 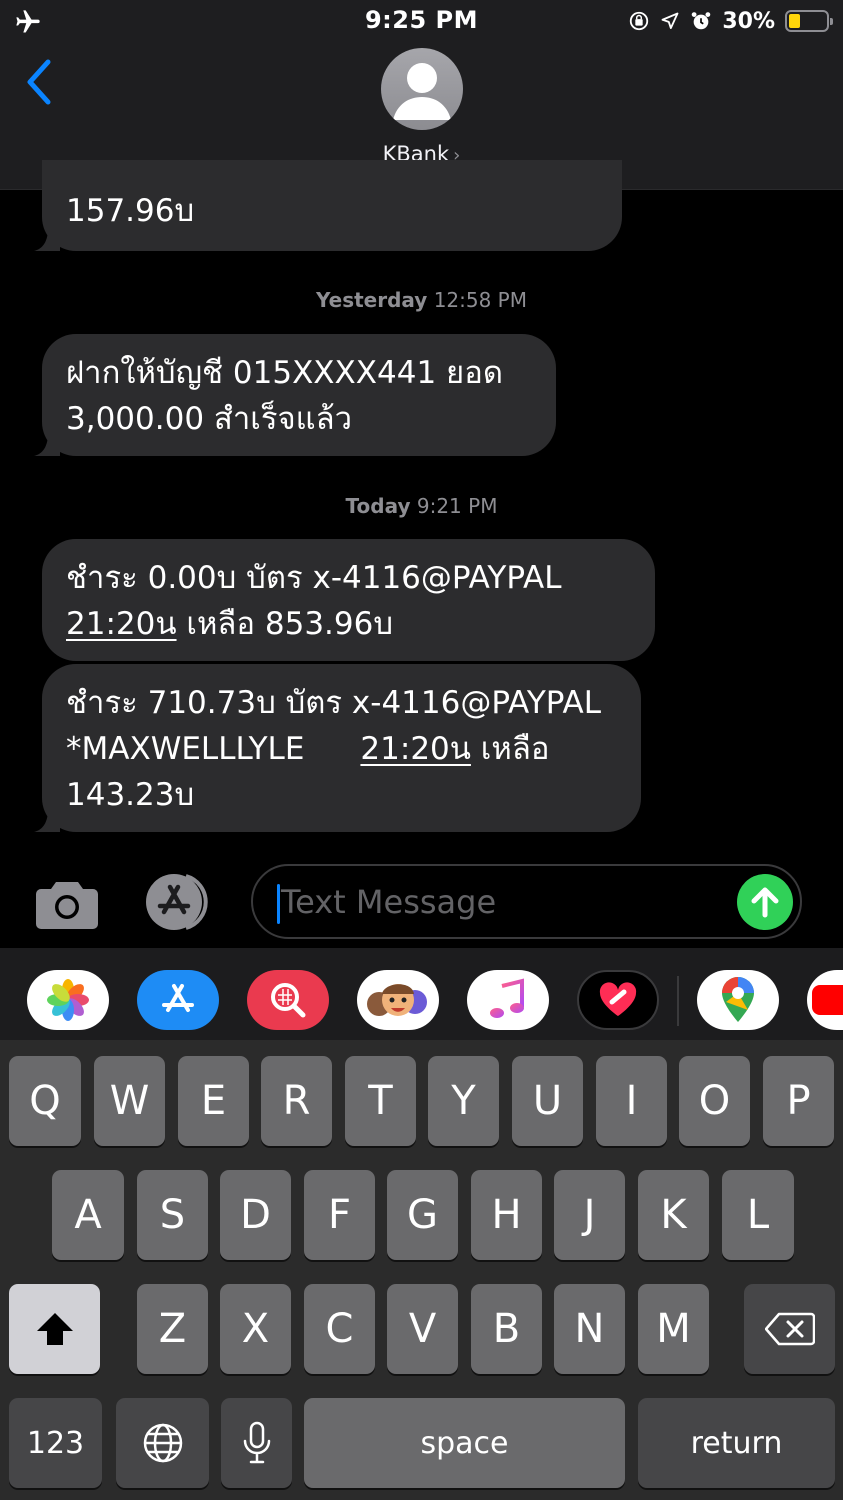 I want to click on location-icon, so click(x=670, y=21).